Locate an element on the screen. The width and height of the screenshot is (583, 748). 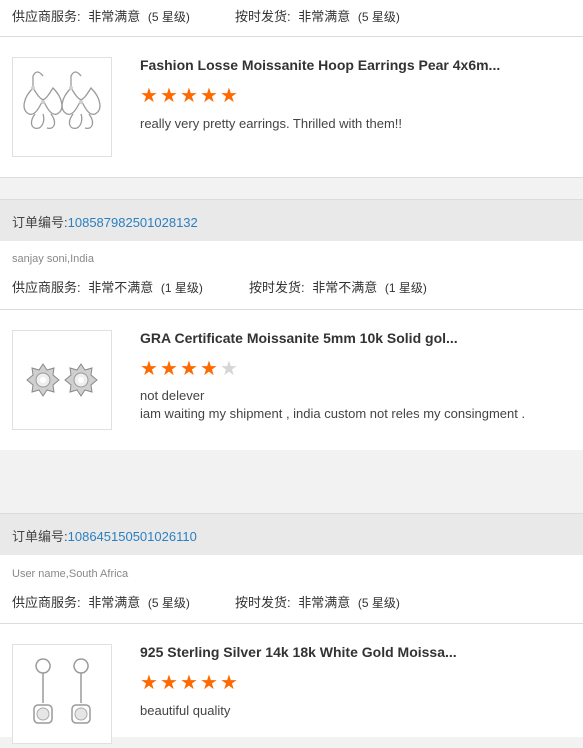
review-header-top: 供应商服务: 非常满意 (5 星级) 按时发货: 非常满意 (5 星级) is located at coordinates (291, 18).